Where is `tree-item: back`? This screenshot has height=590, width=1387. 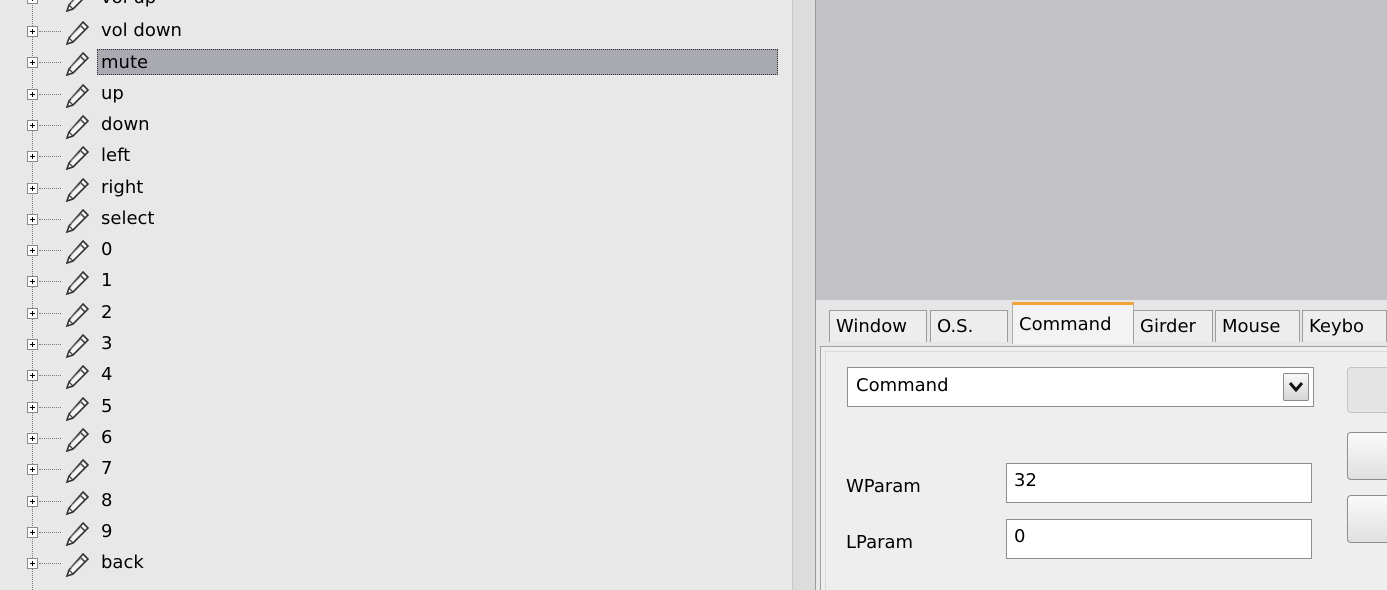 tree-item: back is located at coordinates (396, 565).